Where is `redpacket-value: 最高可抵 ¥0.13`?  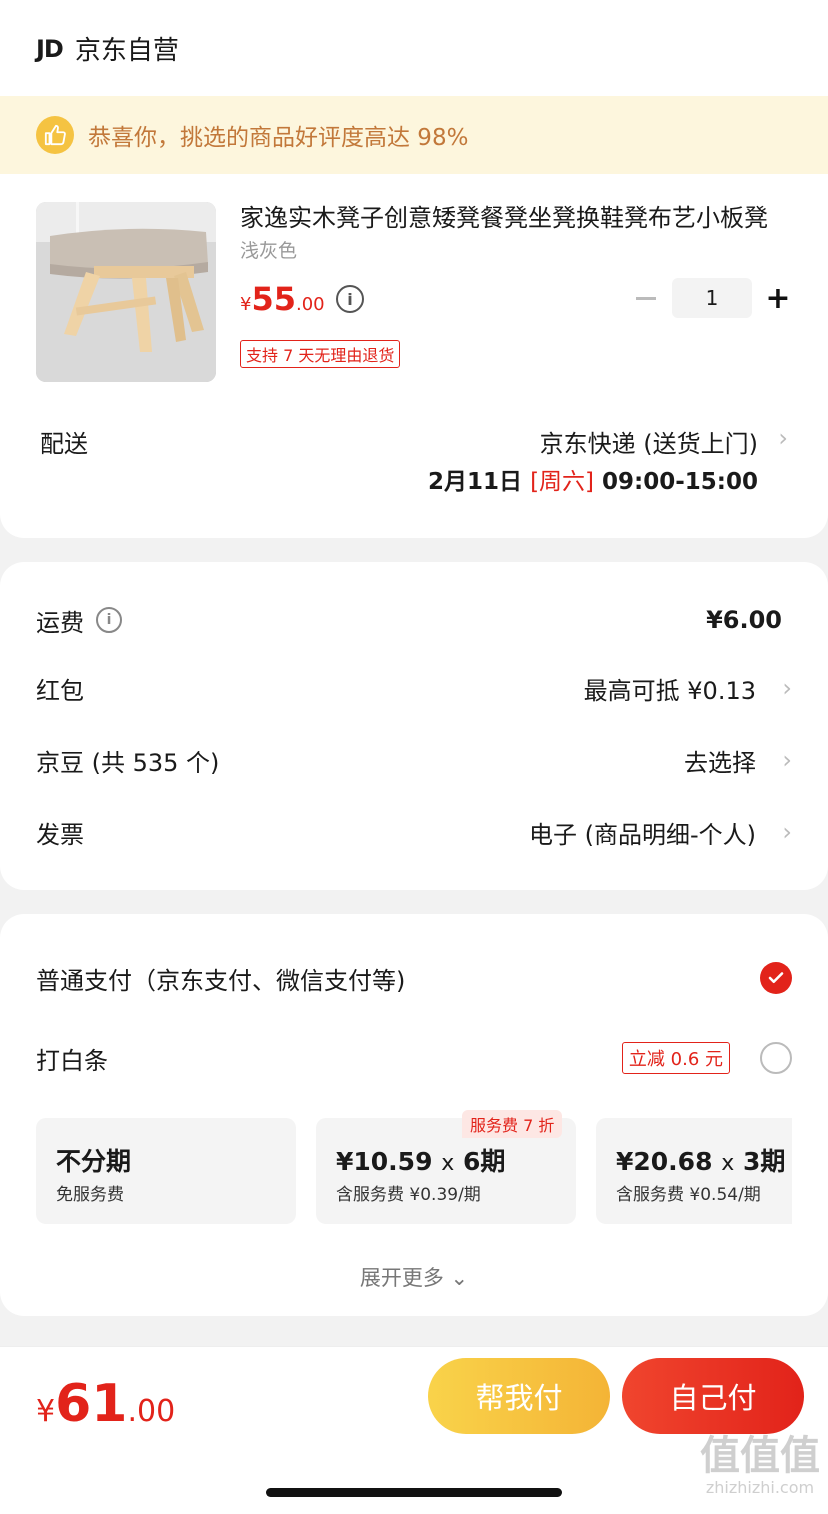
redpacket-value: 最高可抵 ¥0.13 is located at coordinates (669, 690).